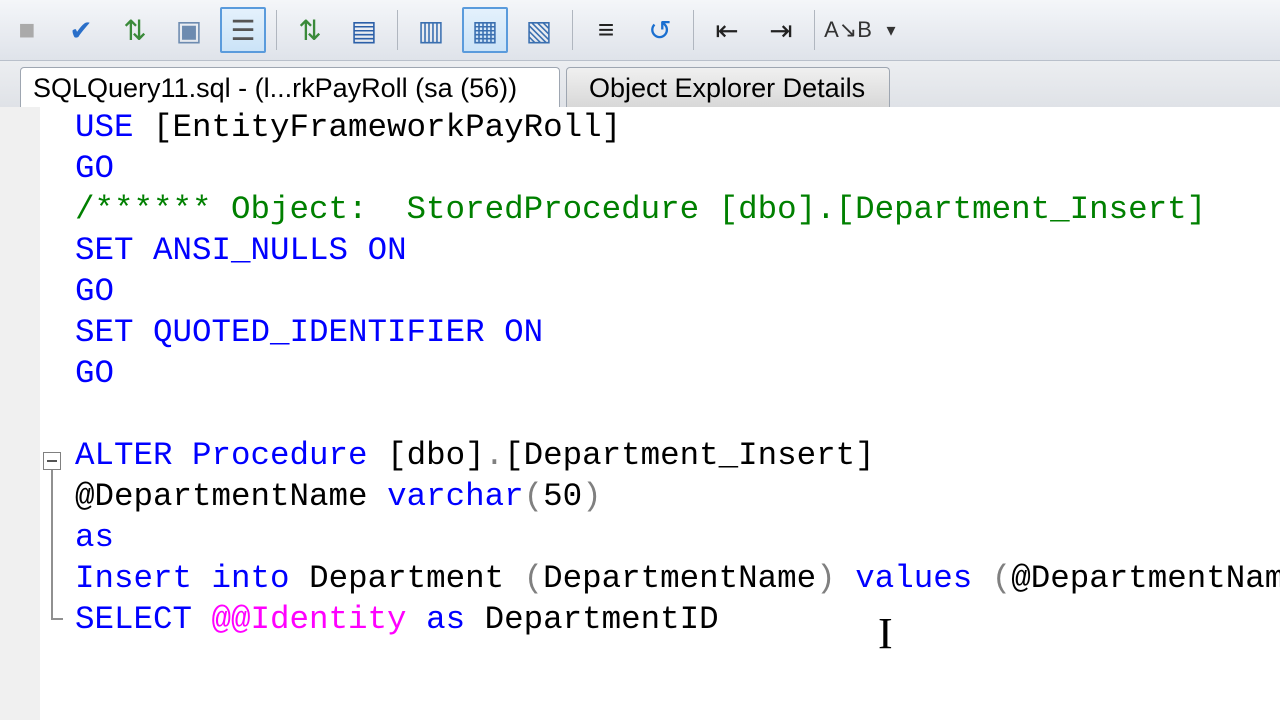  What do you see at coordinates (143, 619) in the screenshot?
I see `code-token: SELECT` at bounding box center [143, 619].